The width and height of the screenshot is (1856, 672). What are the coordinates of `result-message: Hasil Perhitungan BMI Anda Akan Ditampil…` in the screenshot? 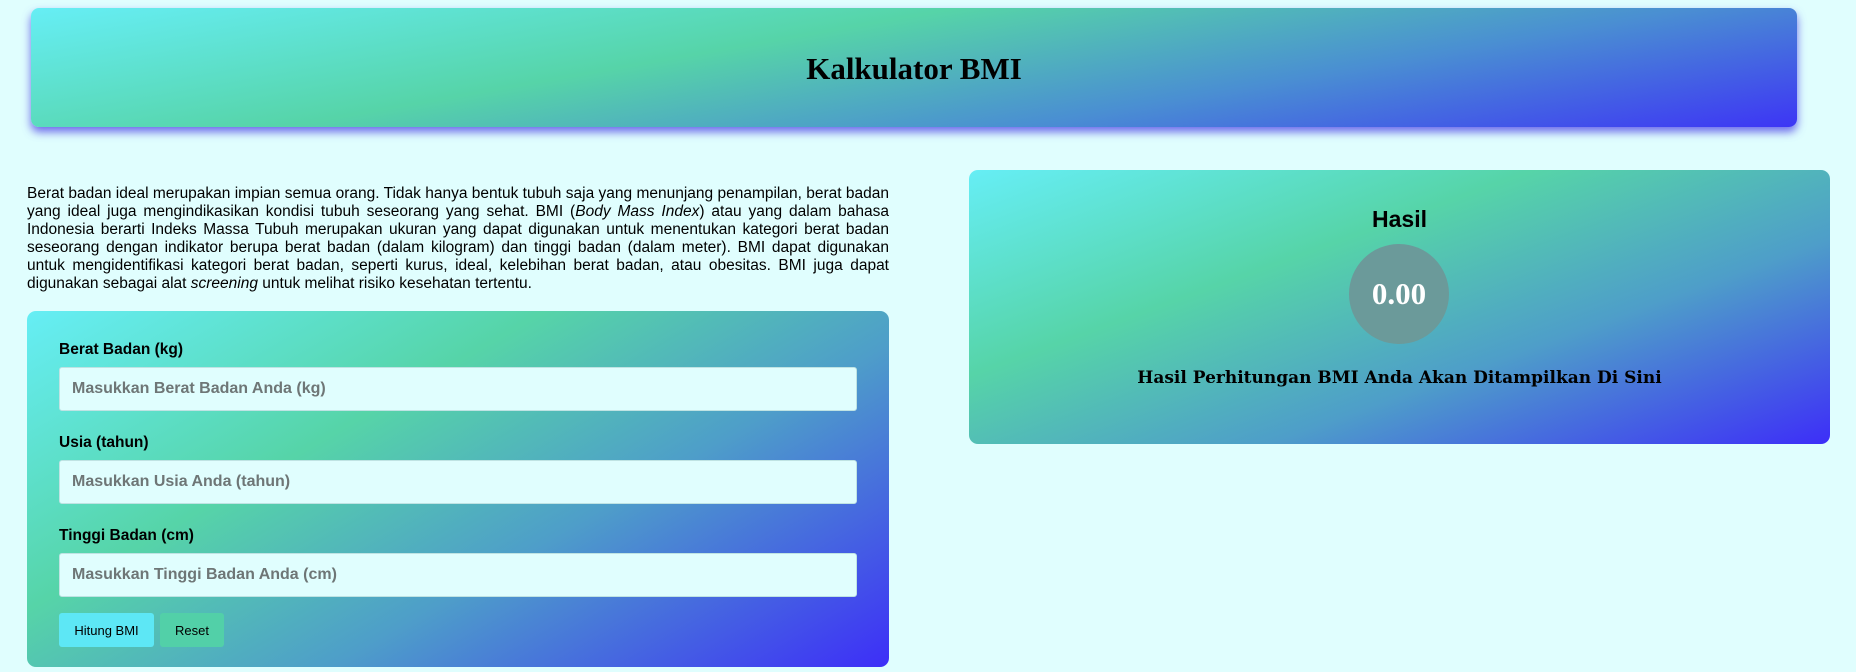 It's located at (1399, 378).